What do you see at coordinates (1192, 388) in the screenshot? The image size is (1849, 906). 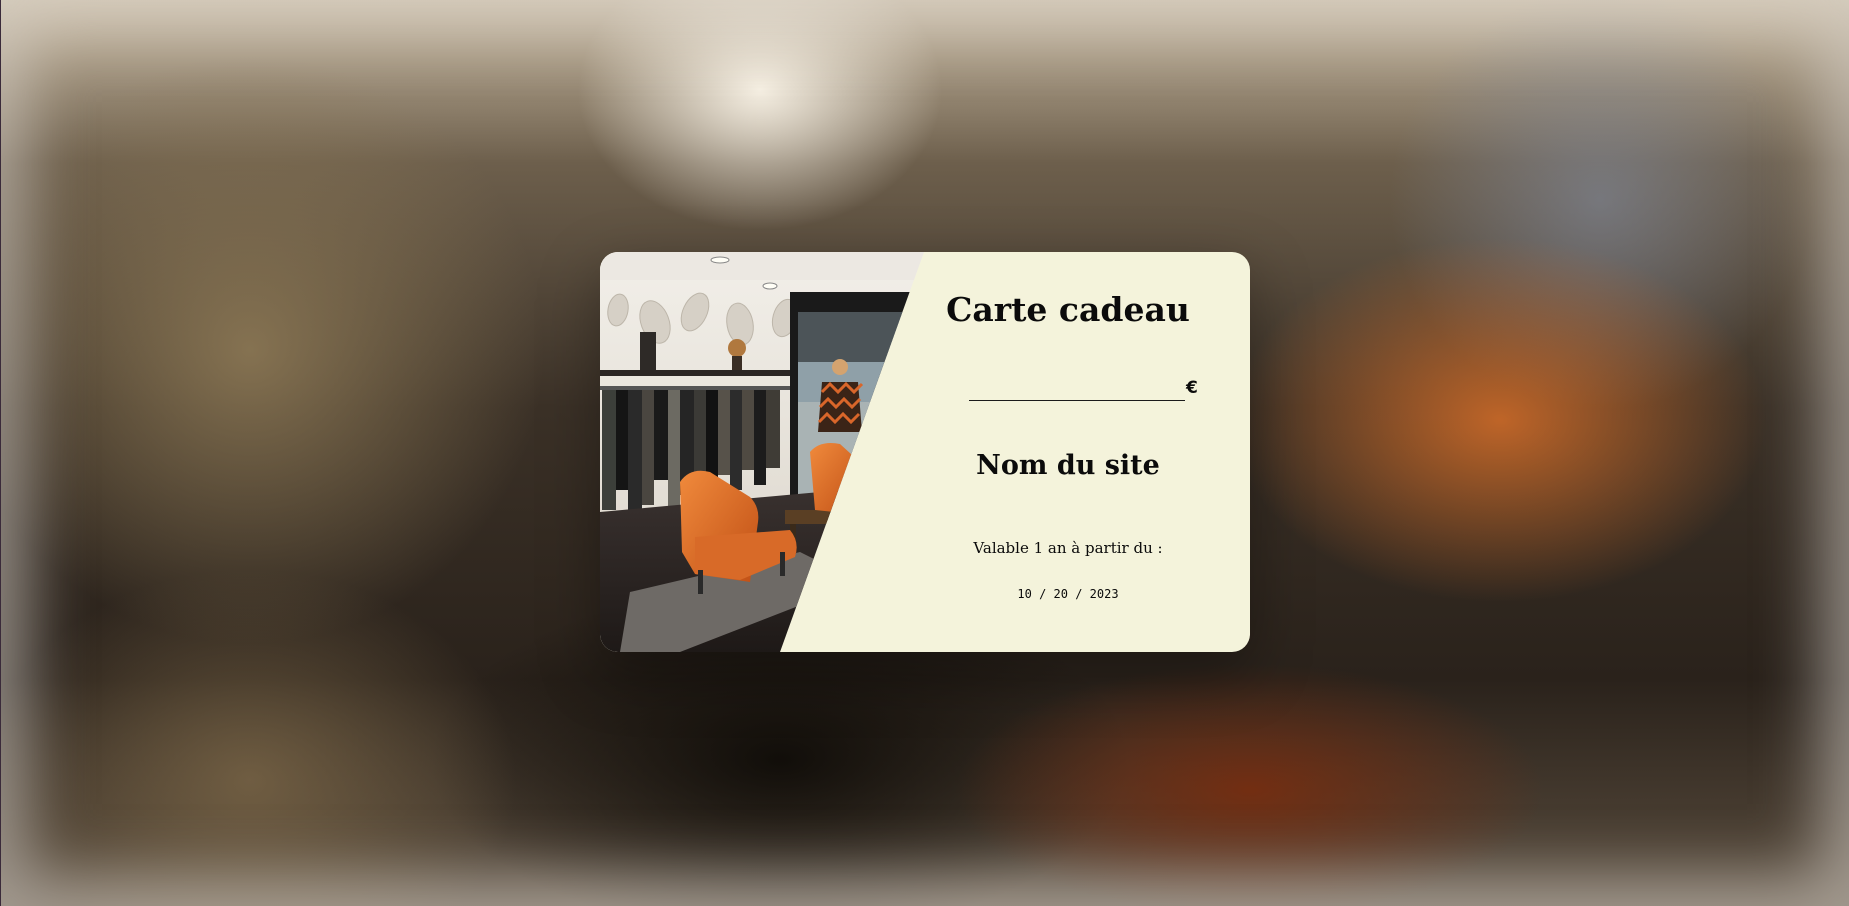 I see `euro-currency-symbol: €` at bounding box center [1192, 388].